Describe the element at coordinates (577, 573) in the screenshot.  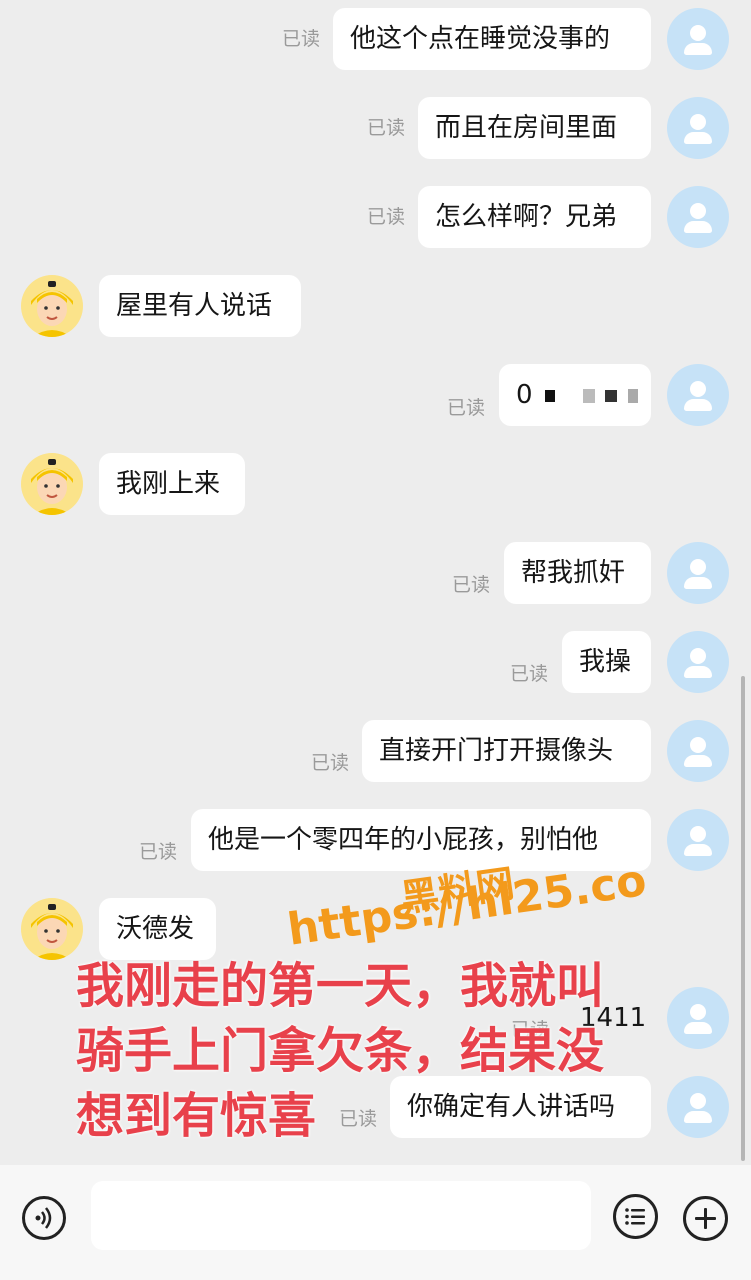
I see `message-bubble: 帮我抓奸` at that location.